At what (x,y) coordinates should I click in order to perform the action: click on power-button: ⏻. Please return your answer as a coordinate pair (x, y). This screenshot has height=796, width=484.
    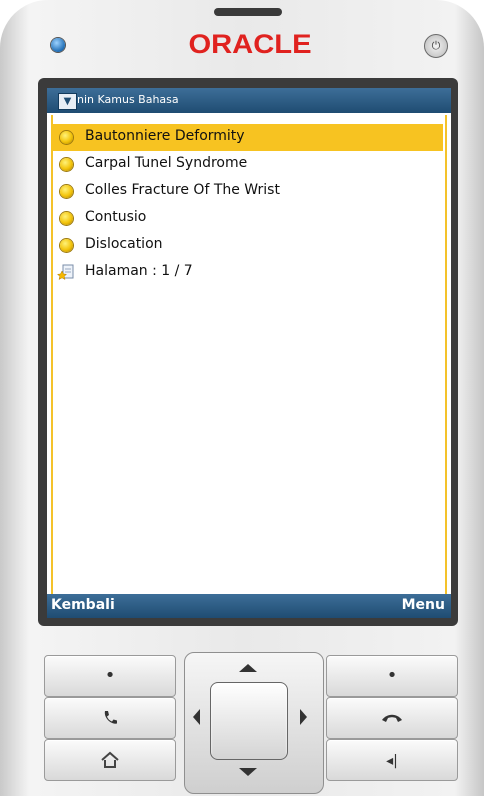
    Looking at the image, I should click on (436, 46).